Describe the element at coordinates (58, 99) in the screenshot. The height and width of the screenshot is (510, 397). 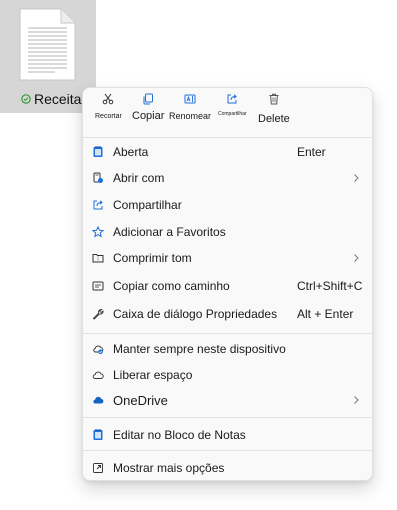
I see `file-name-text: Receita` at that location.